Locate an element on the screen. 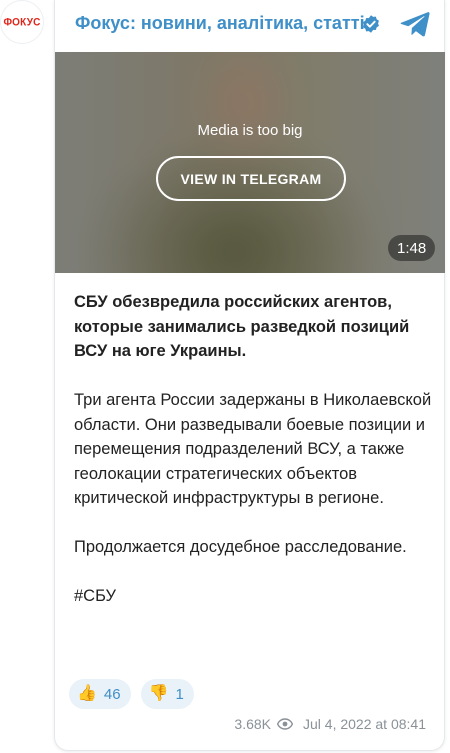 The image size is (450, 753). eye-icon is located at coordinates (285, 724).